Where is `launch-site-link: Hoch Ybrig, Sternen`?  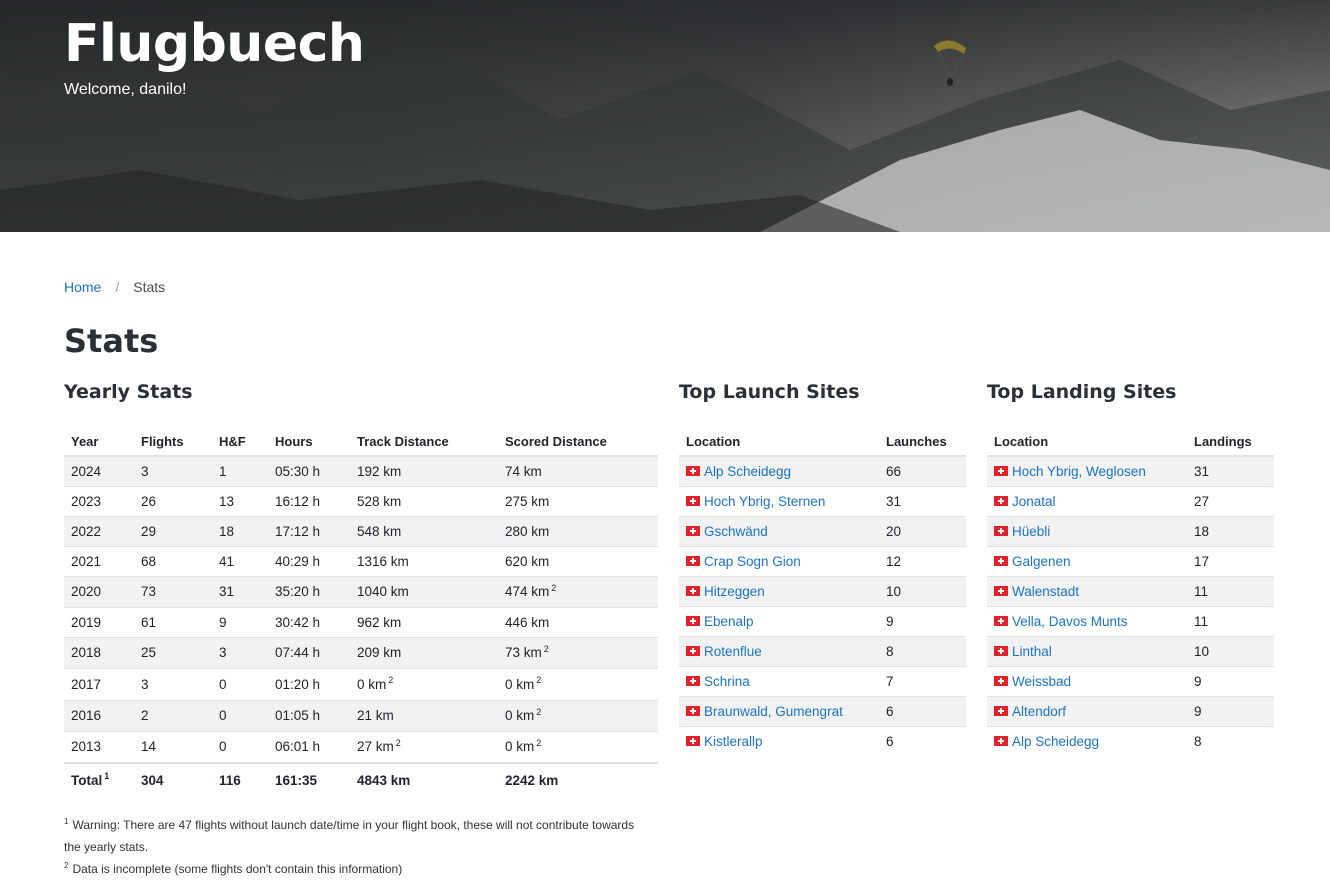 launch-site-link: Hoch Ybrig, Sternen is located at coordinates (764, 501).